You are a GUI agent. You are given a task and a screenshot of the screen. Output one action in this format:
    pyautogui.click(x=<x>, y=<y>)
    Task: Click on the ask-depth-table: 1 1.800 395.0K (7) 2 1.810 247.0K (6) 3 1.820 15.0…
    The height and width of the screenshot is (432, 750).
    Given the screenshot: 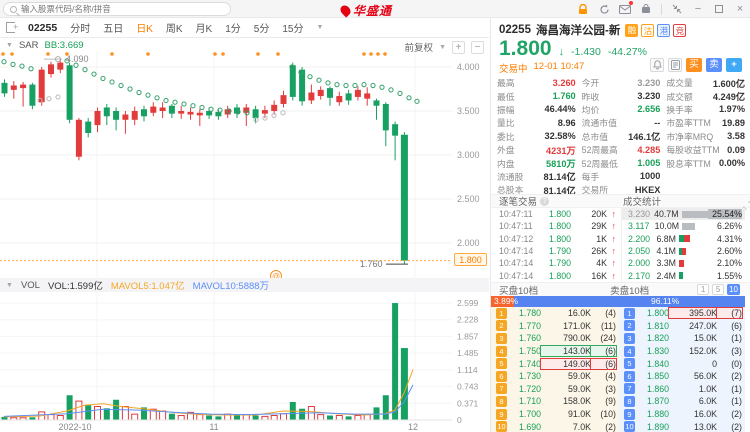 What is the action you would take?
    pyautogui.click(x=682, y=369)
    